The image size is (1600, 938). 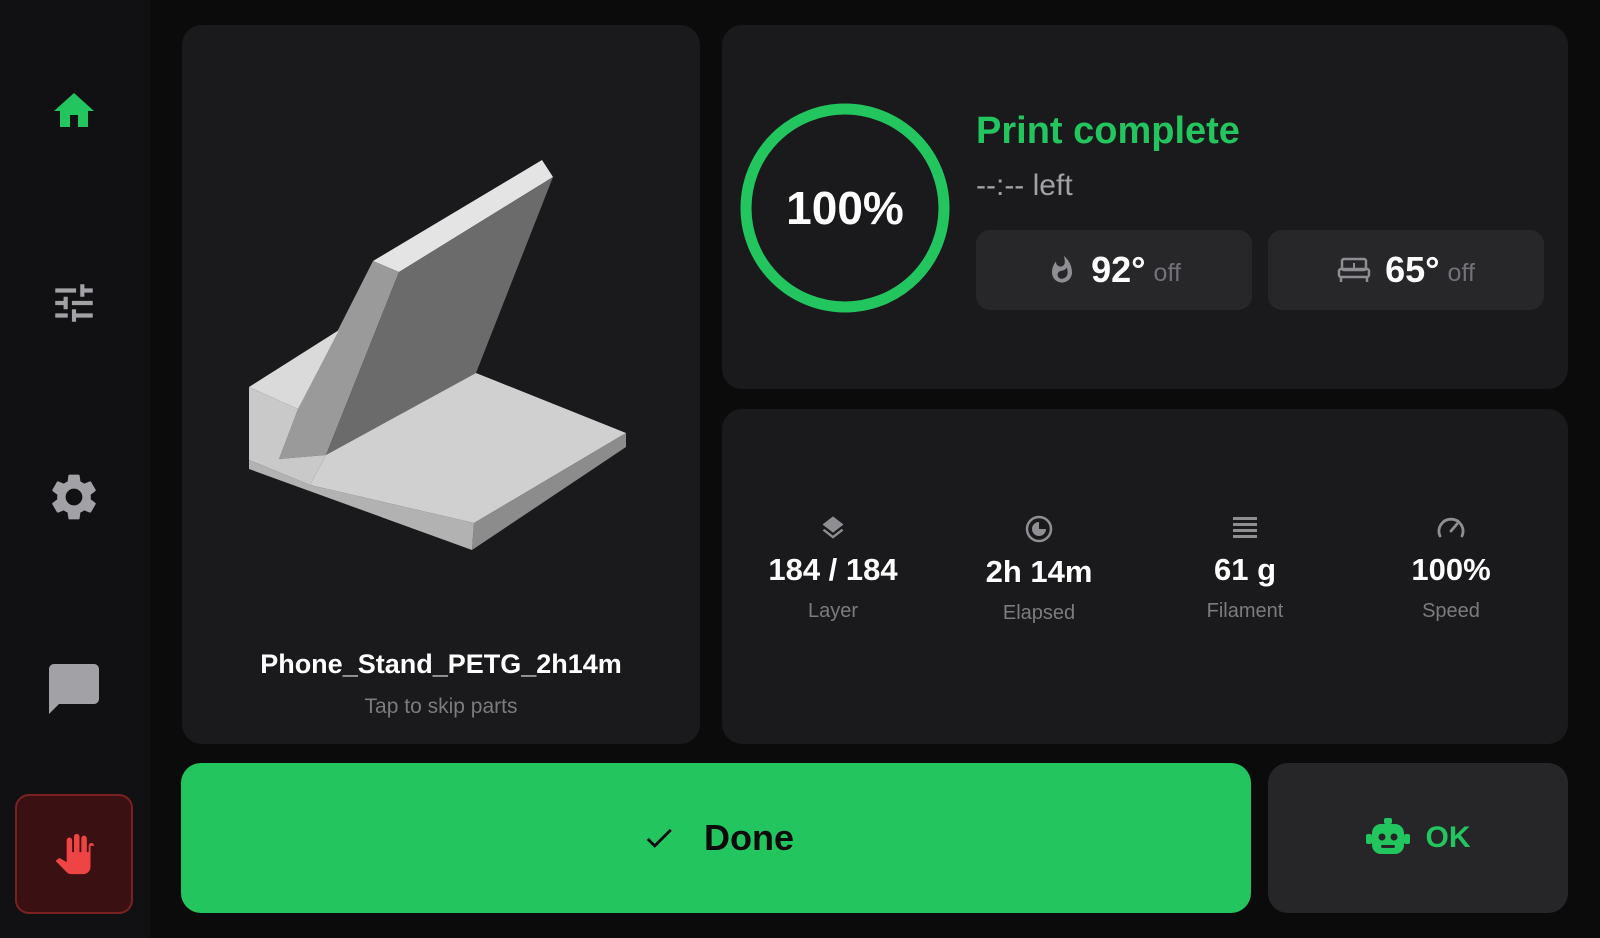 What do you see at coordinates (1245, 611) in the screenshot?
I see `filament-label: Filament` at bounding box center [1245, 611].